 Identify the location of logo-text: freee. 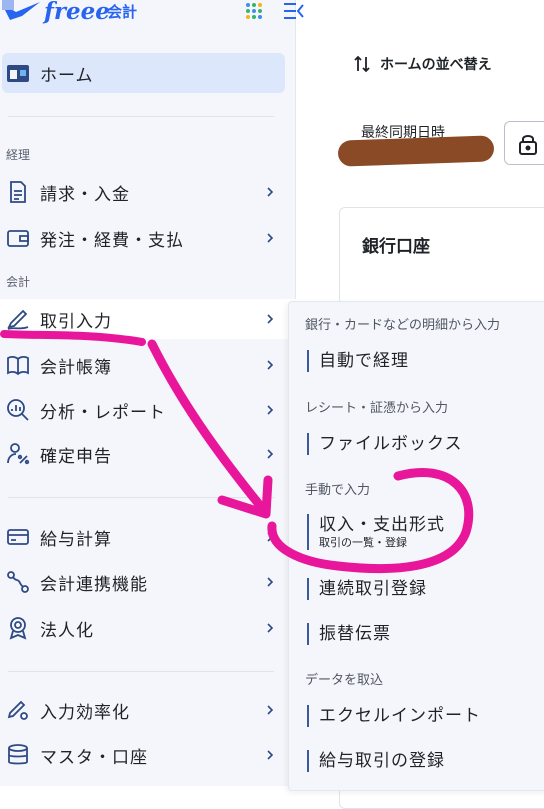
(77, 12).